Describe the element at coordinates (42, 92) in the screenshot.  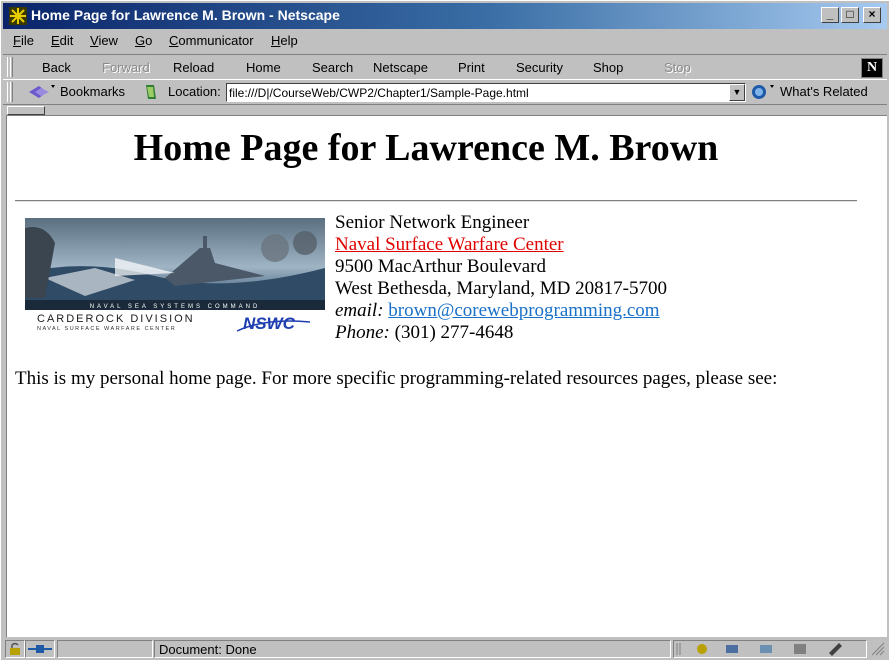
I see `bookmarks-icon` at that location.